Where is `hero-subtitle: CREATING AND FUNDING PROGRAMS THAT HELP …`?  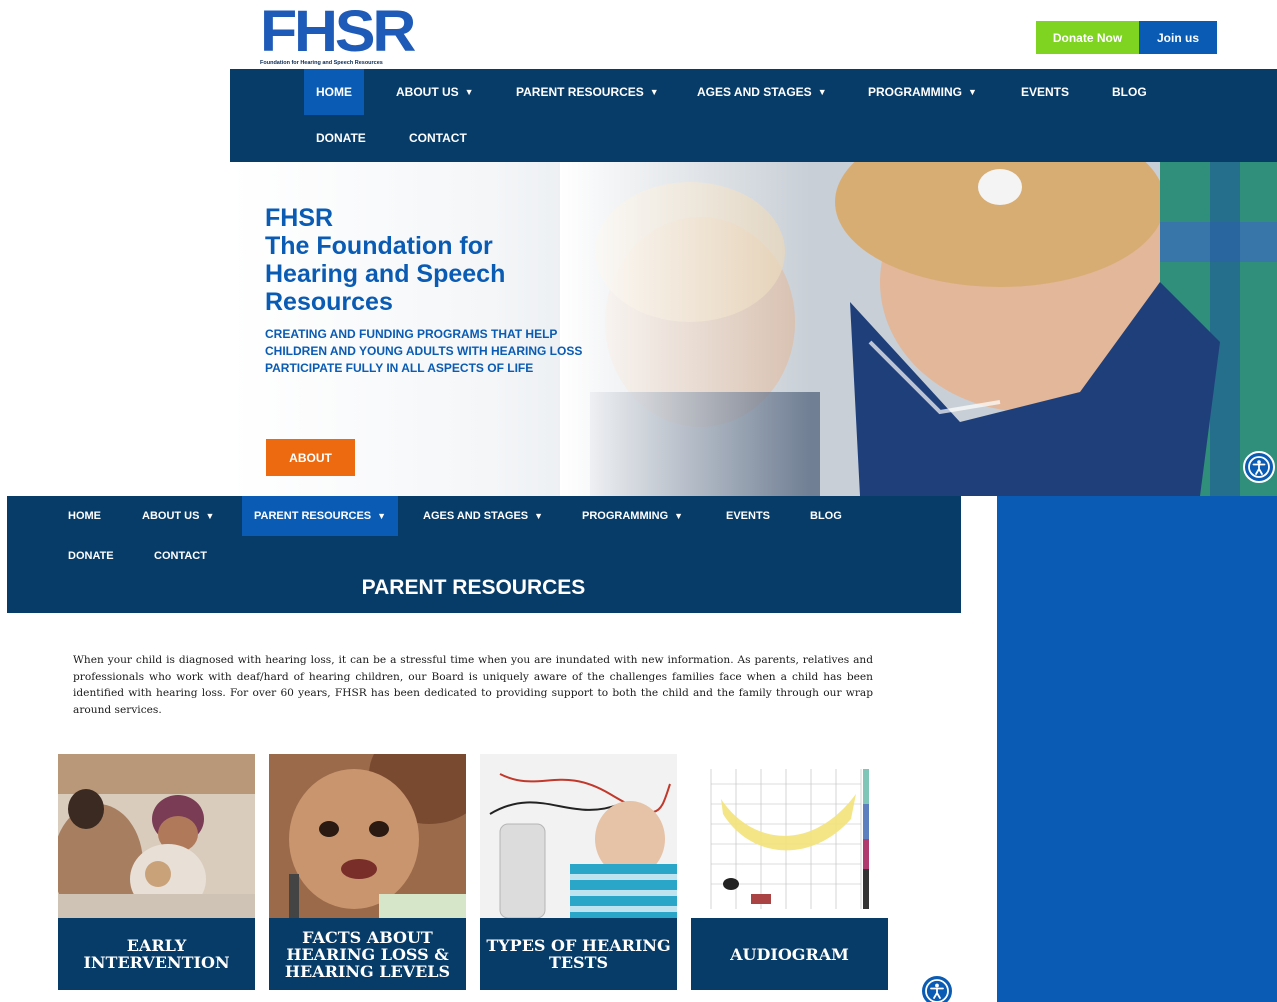
hero-subtitle: CREATING AND FUNDING PROGRAMS THAT HELP … is located at coordinates (445, 351).